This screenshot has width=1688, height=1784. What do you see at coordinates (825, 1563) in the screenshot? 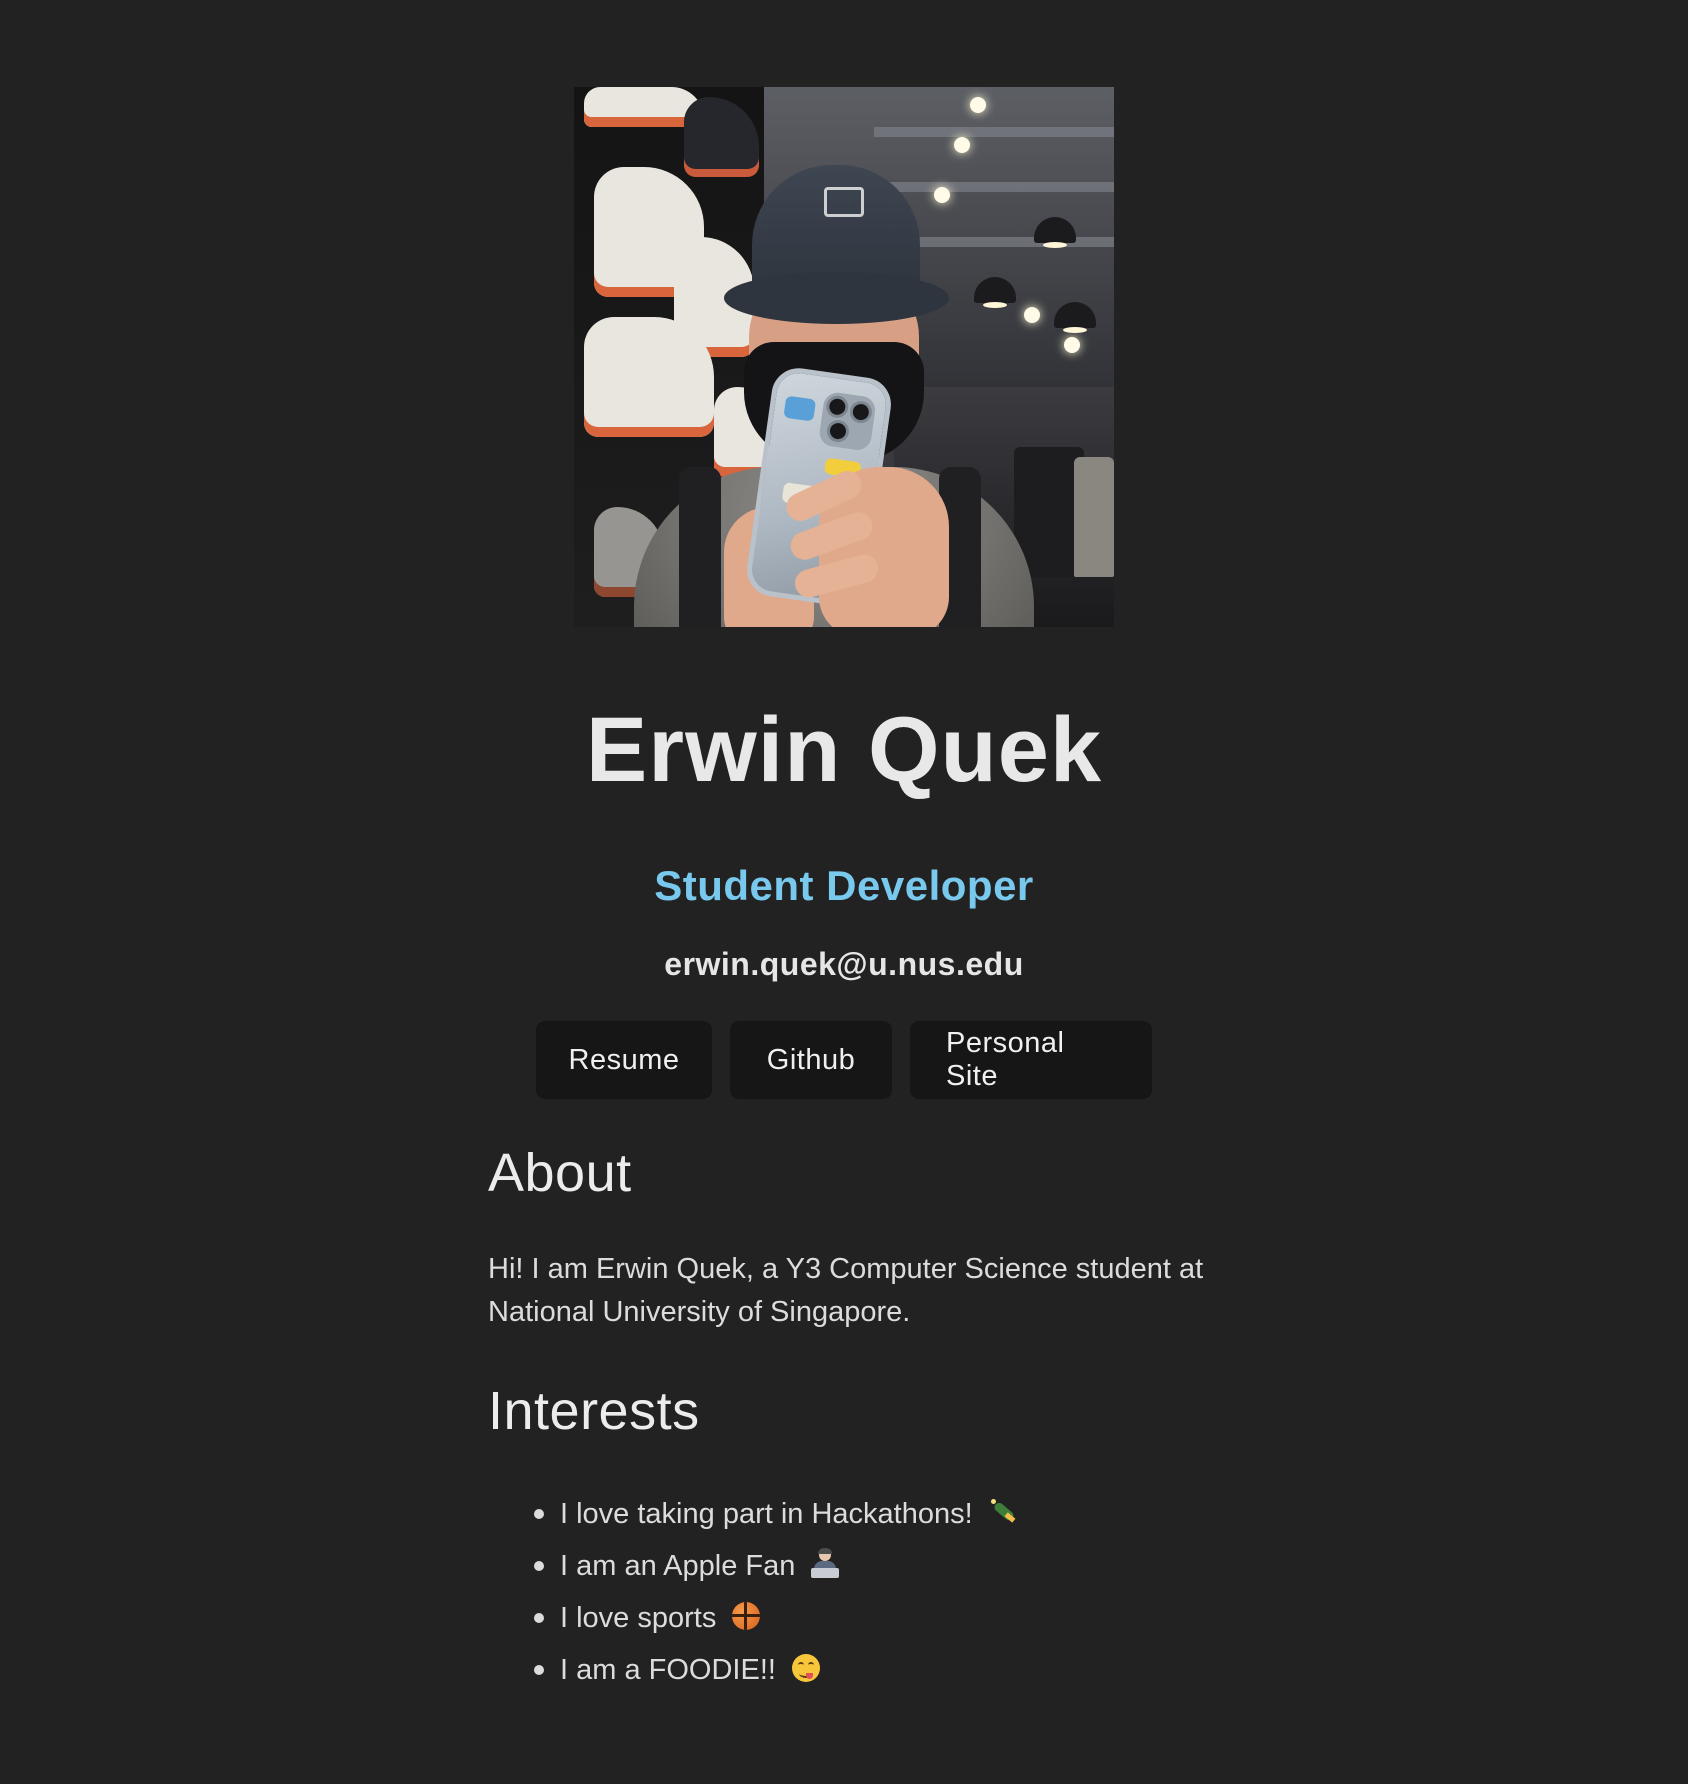
I see `technologist-icon` at bounding box center [825, 1563].